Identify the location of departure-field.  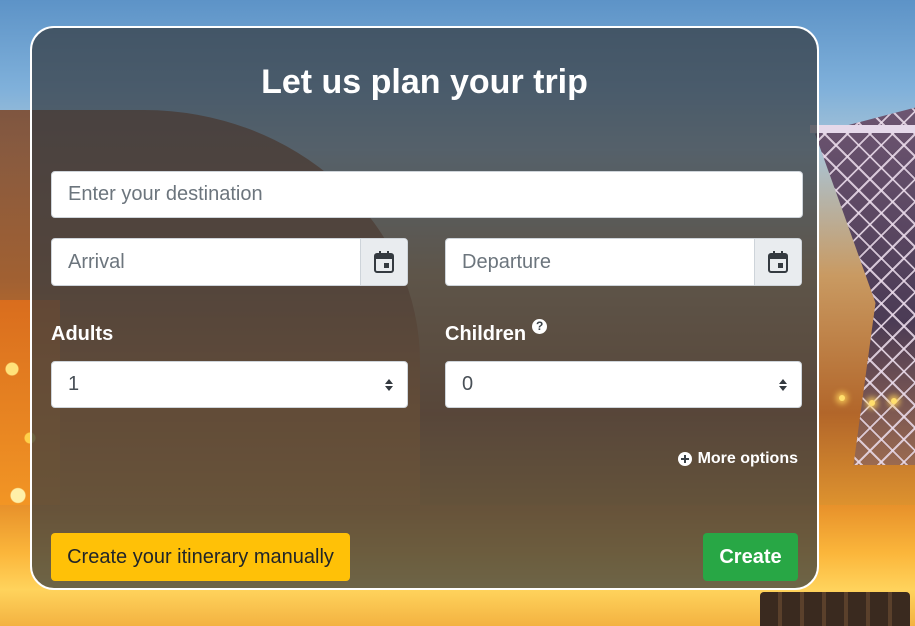
(623, 262).